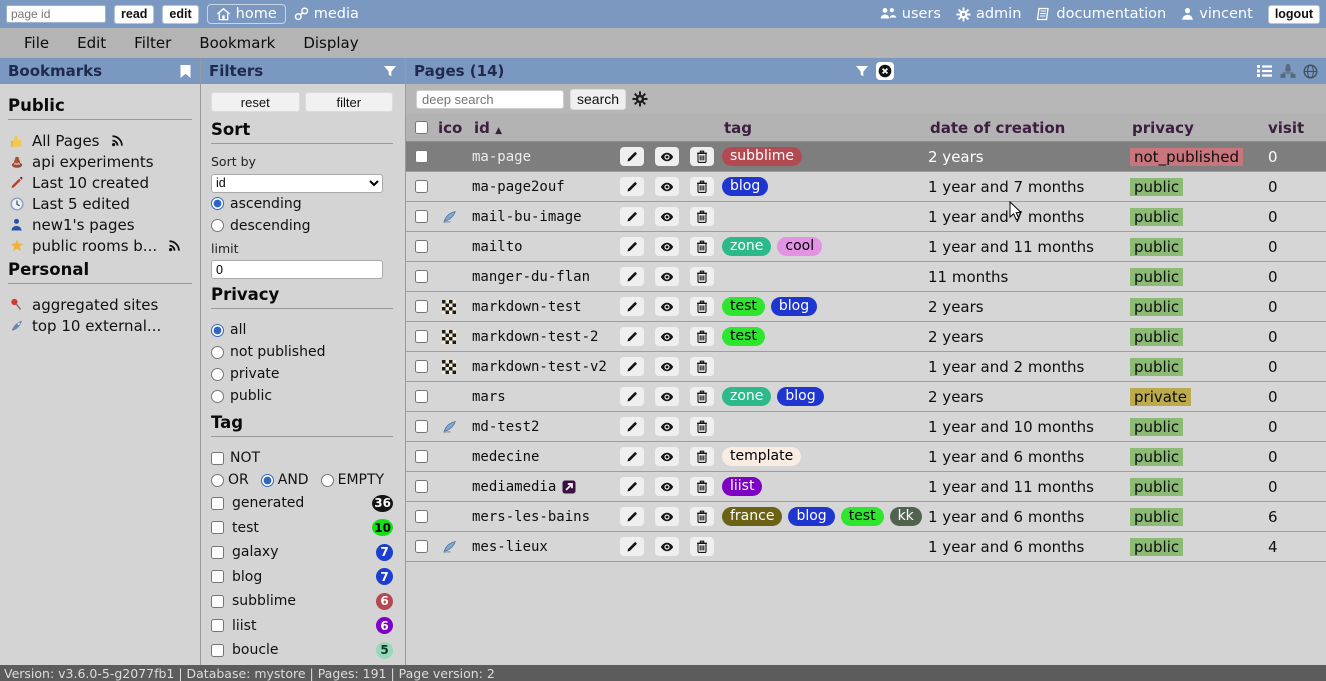 This screenshot has width=1326, height=681. What do you see at coordinates (56, 14) in the screenshot?
I see `page-id-input` at bounding box center [56, 14].